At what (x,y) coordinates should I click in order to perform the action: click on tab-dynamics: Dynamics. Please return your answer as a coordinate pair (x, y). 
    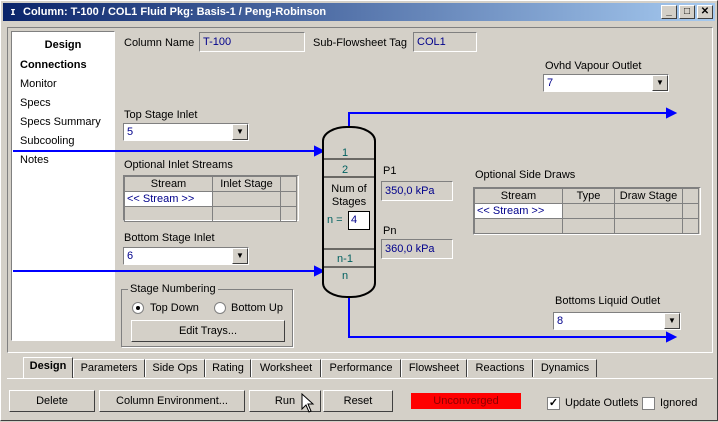
    Looking at the image, I should click on (565, 368).